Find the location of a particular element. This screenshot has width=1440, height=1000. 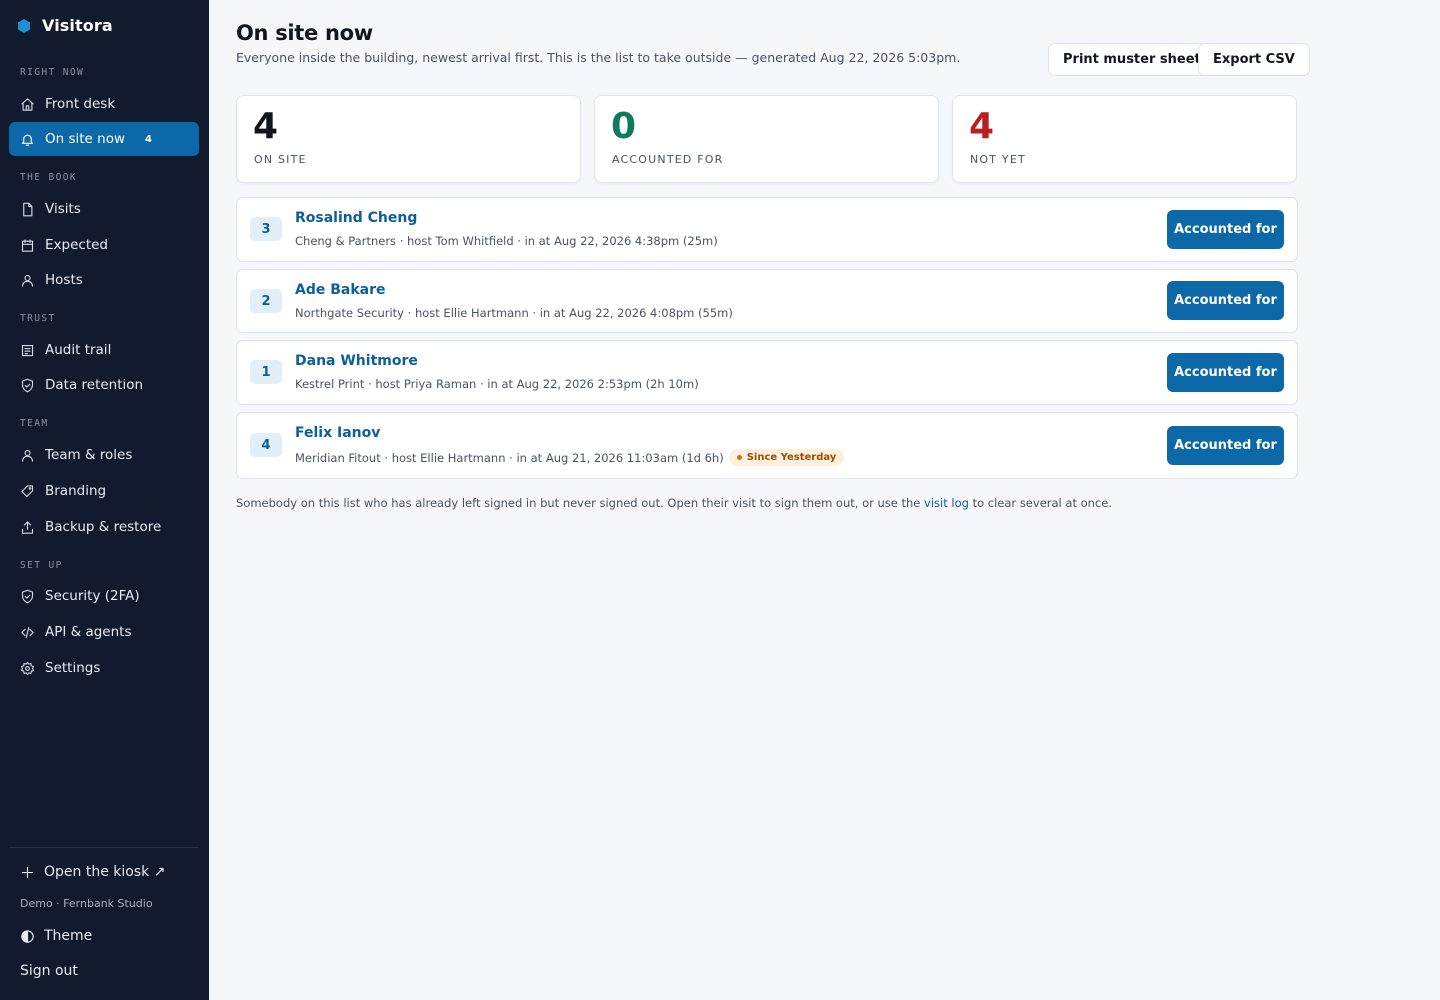

sidebar-item-expected: Expected is located at coordinates (104, 245).